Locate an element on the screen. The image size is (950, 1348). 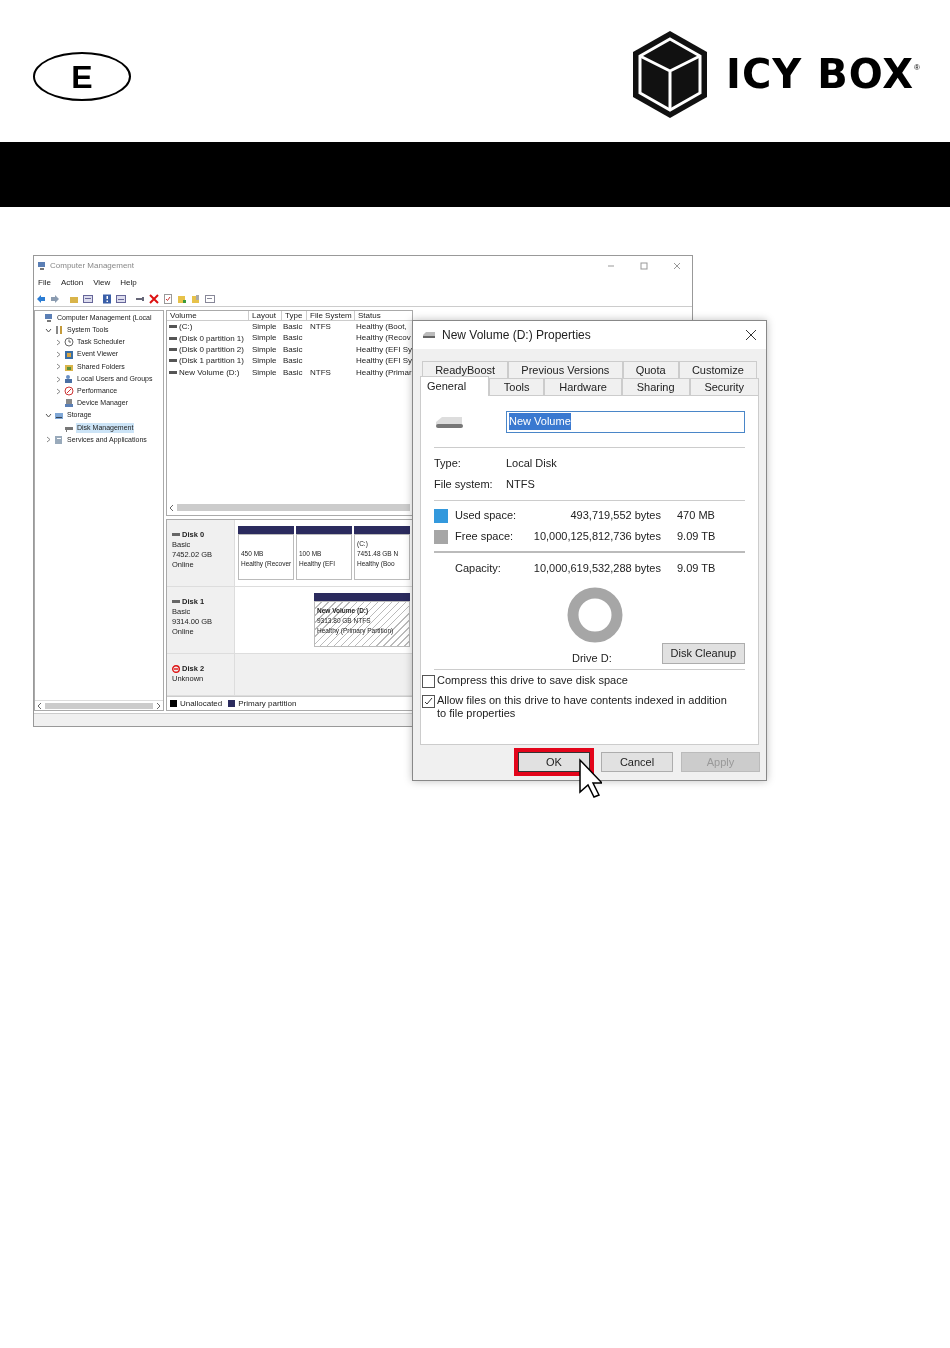
field-label: File system: is located at coordinates (464, 485).